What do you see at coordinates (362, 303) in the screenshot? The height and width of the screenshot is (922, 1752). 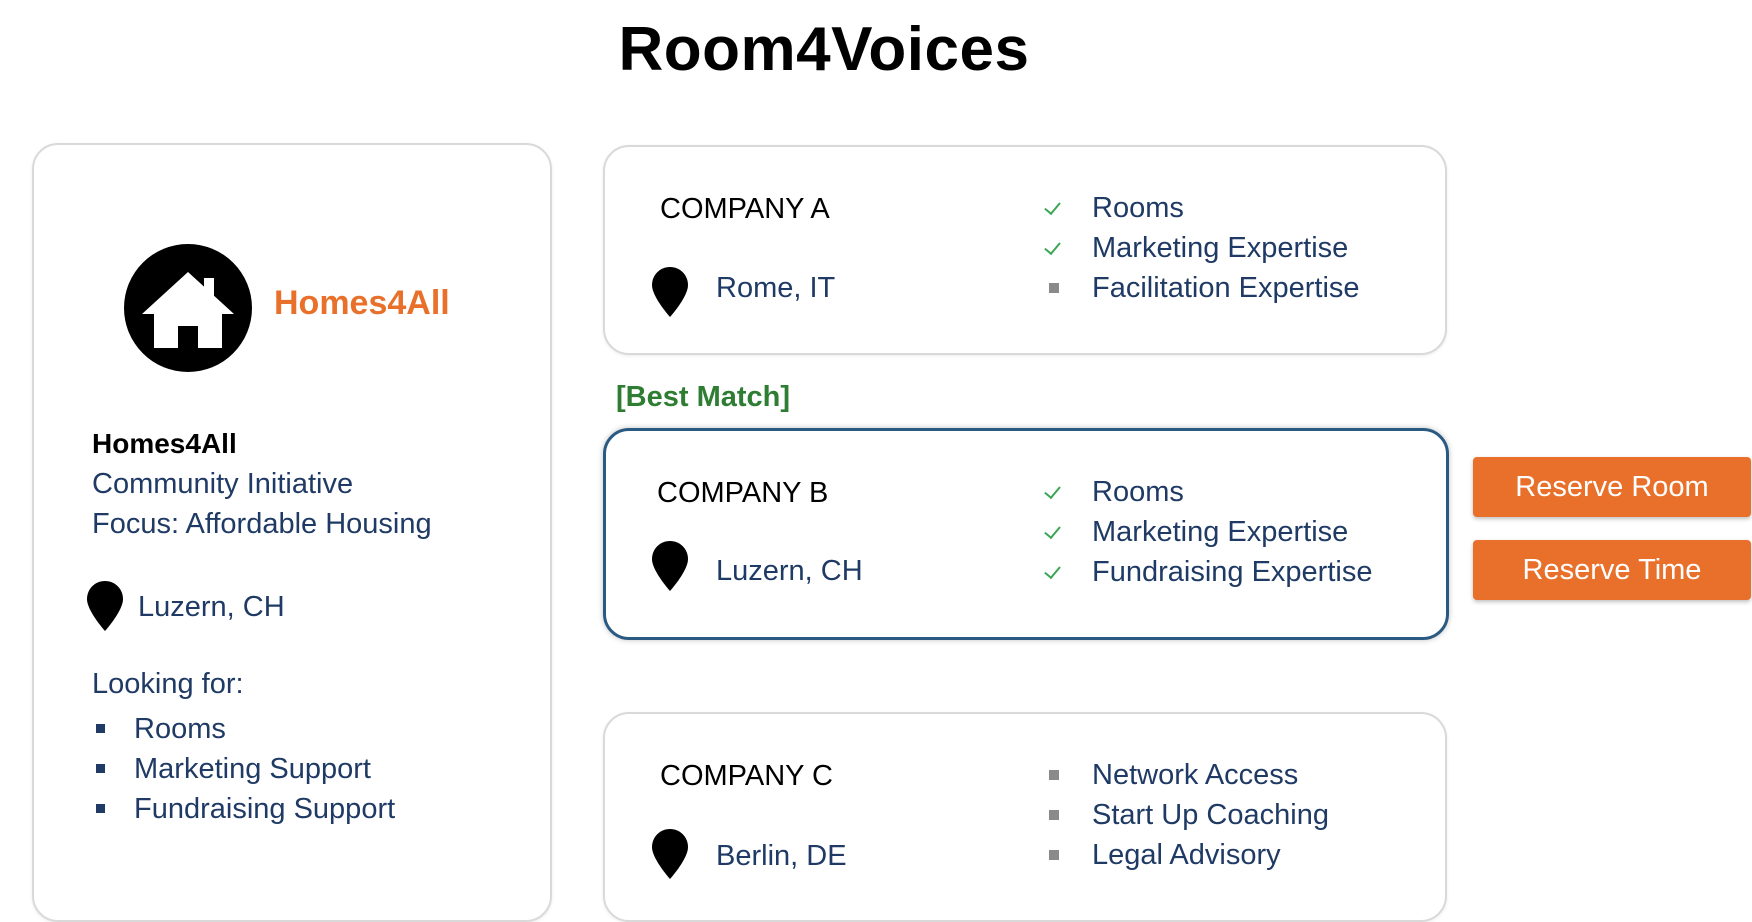 I see `logo-wordmark: Homes4All` at bounding box center [362, 303].